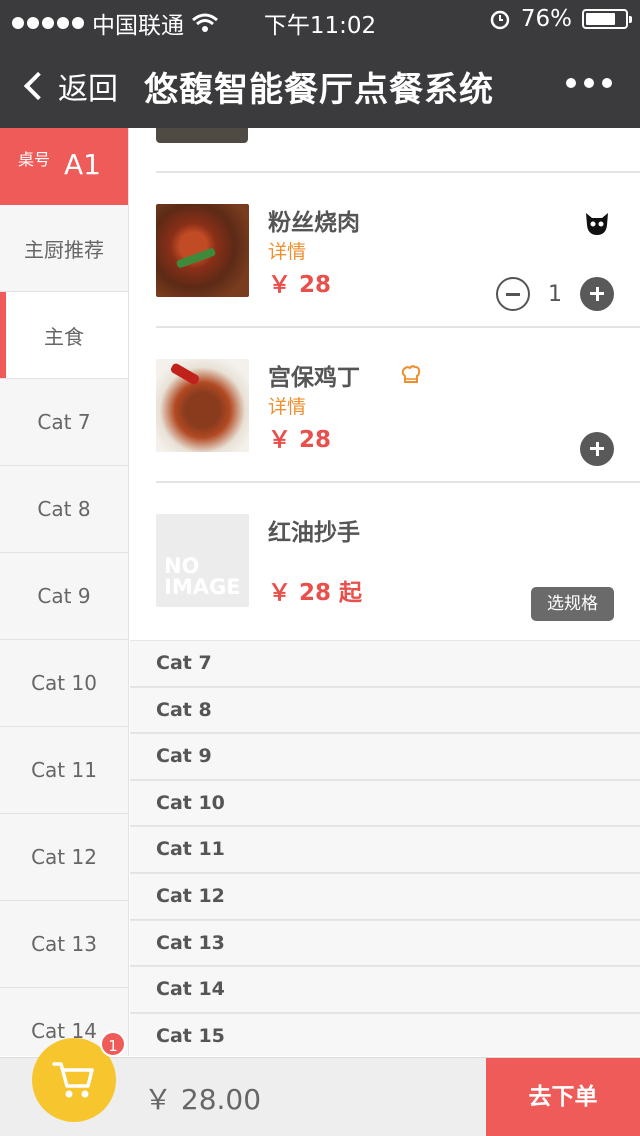 The height and width of the screenshot is (1136, 640). What do you see at coordinates (398, 560) in the screenshot?
I see `dish-item: NO IMAGE 红油抄手 ￥ 28 起 选规格` at bounding box center [398, 560].